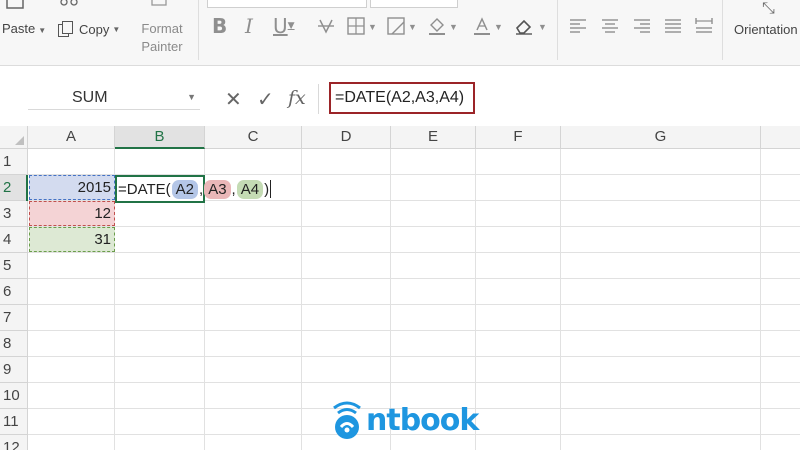 The image size is (800, 450). What do you see at coordinates (518, 137) in the screenshot?
I see `column-header-f: F` at bounding box center [518, 137].